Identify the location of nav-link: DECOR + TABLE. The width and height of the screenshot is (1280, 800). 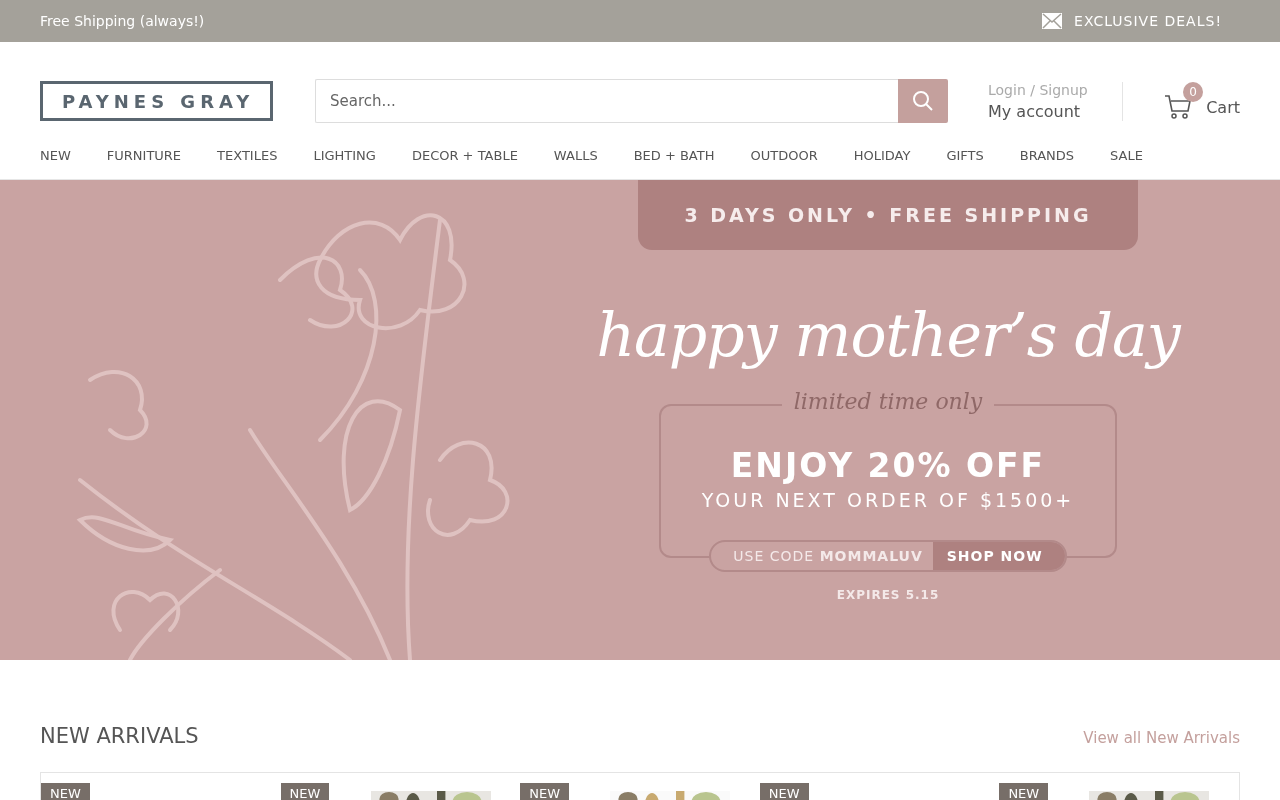
(464, 163).